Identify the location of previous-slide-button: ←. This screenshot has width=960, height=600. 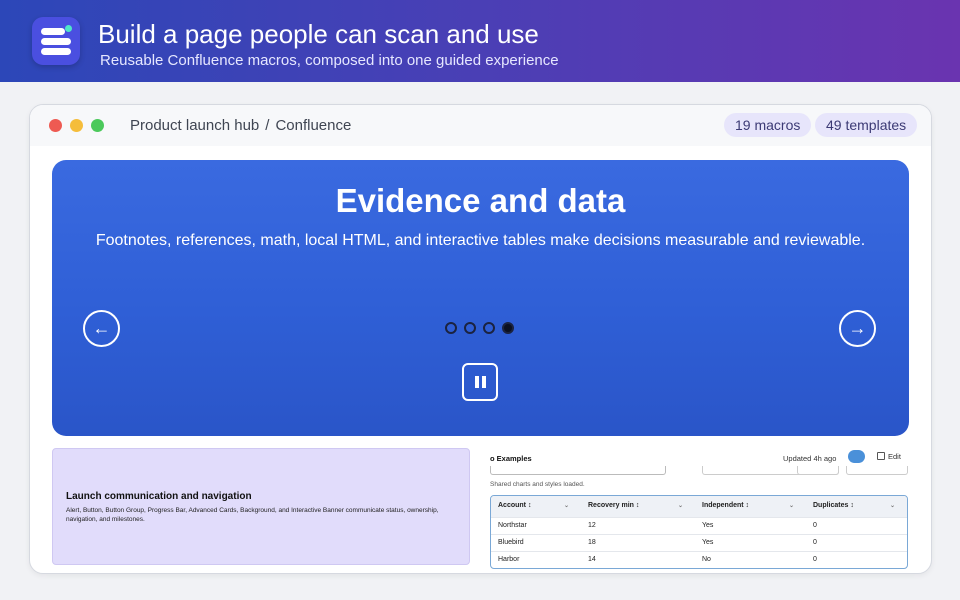
(101, 328).